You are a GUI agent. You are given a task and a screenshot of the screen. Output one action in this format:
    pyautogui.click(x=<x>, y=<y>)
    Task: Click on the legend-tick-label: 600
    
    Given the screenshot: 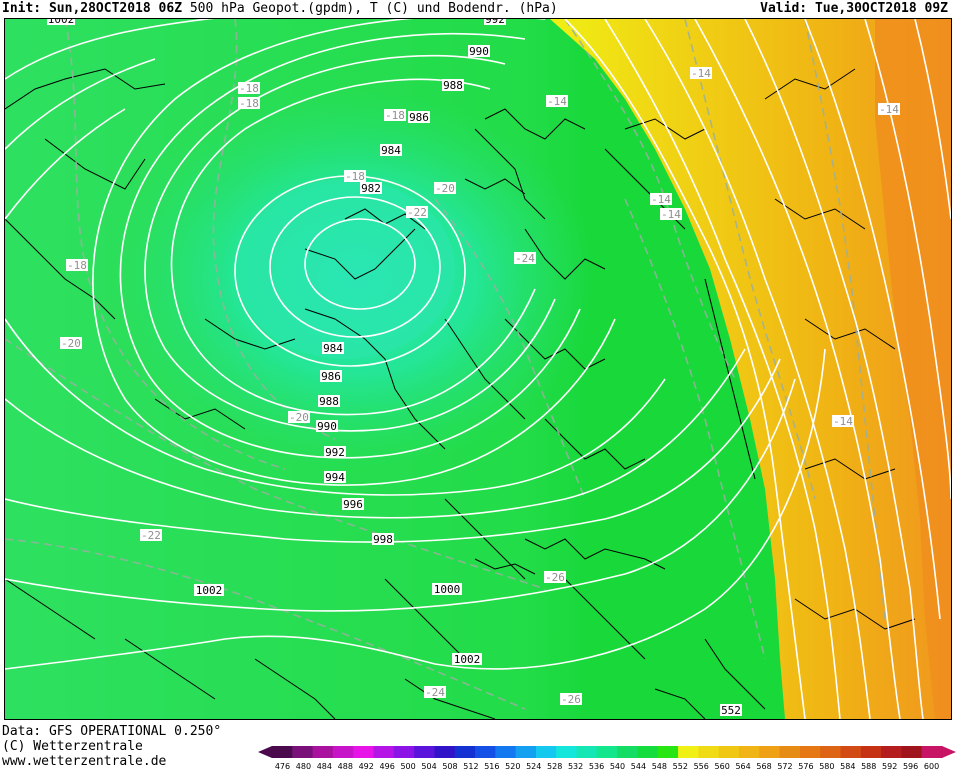 What is the action you would take?
    pyautogui.click(x=931, y=766)
    